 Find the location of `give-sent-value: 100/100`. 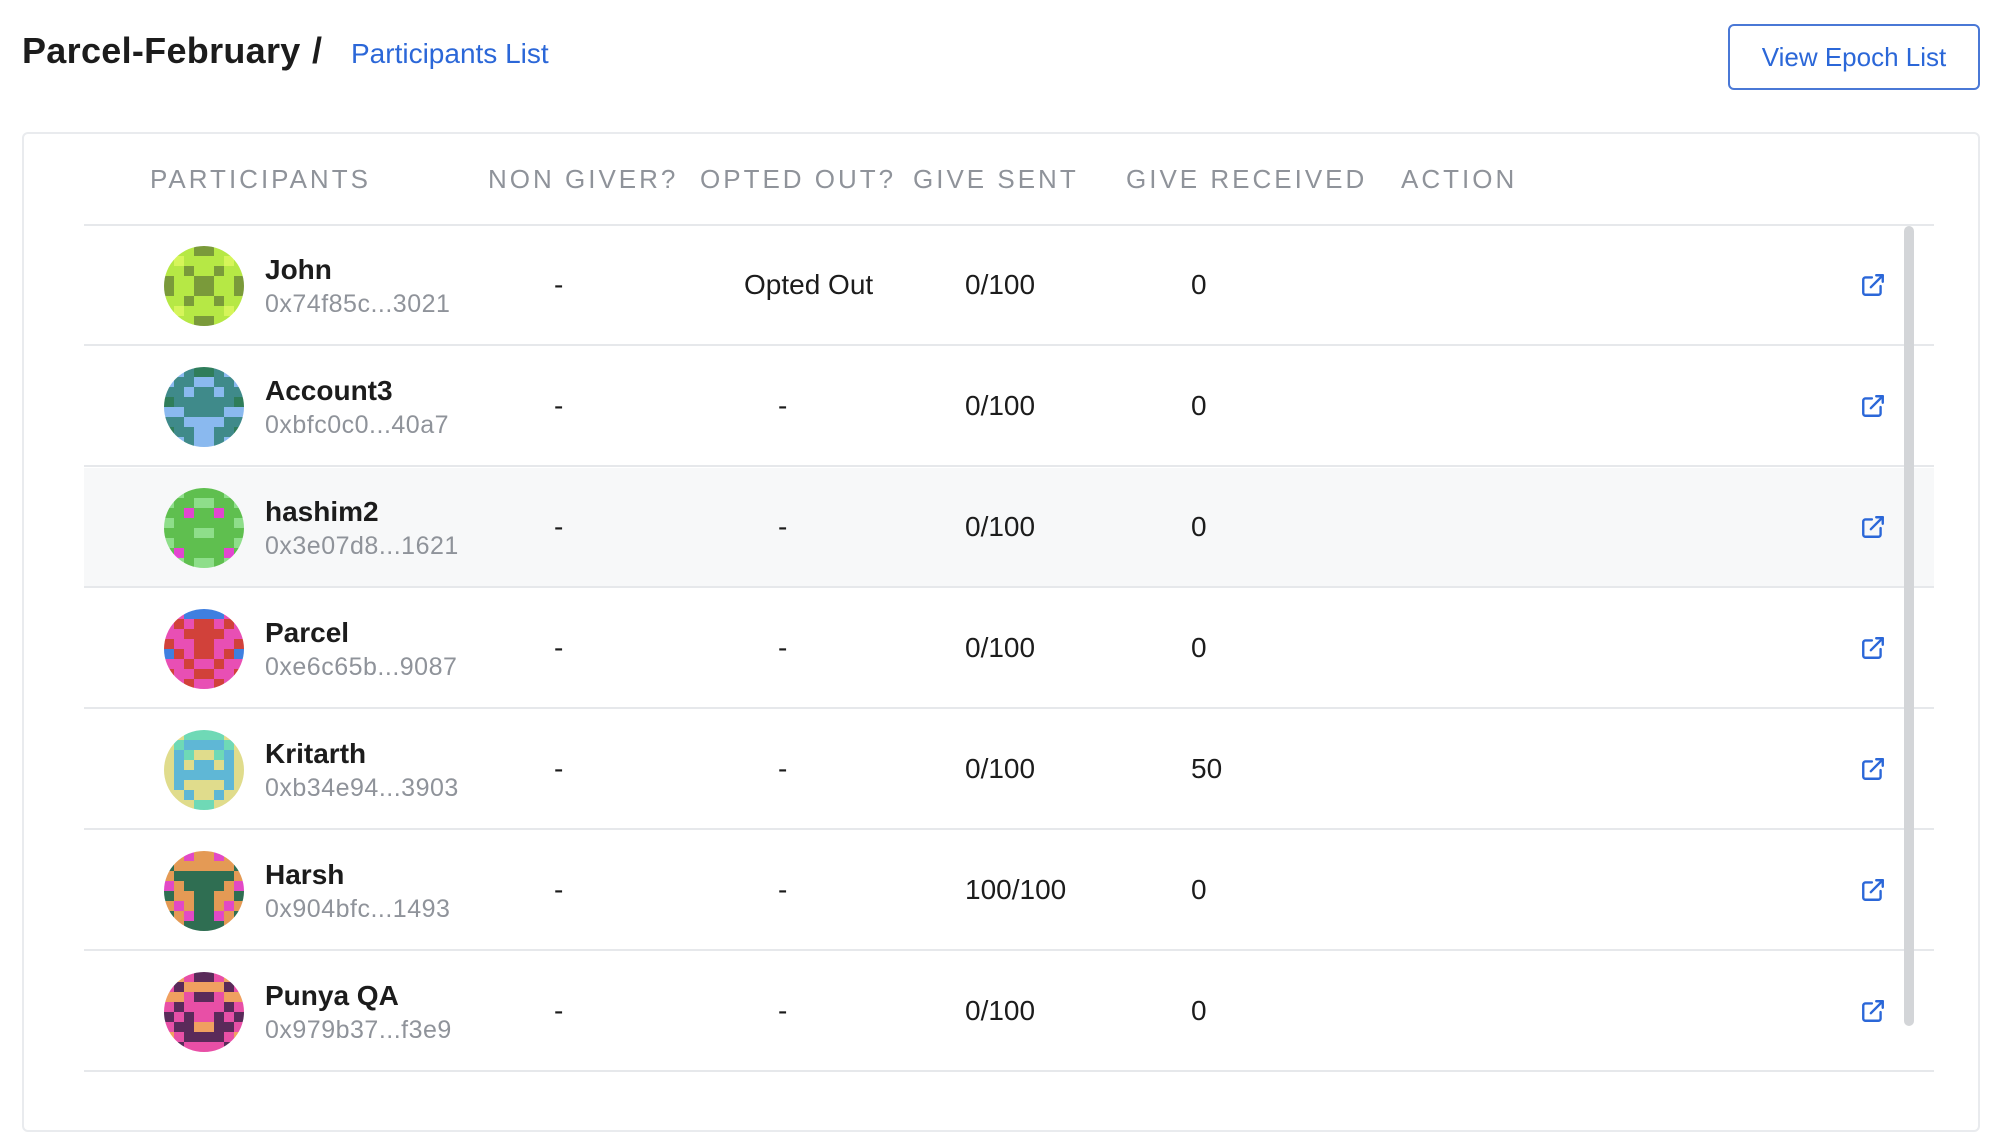

give-sent-value: 100/100 is located at coordinates (1016, 889).